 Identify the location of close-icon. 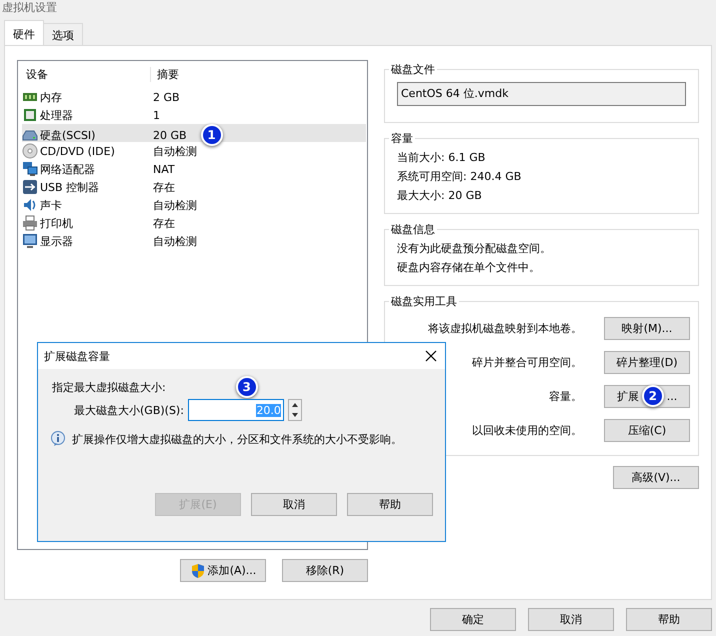
(431, 356).